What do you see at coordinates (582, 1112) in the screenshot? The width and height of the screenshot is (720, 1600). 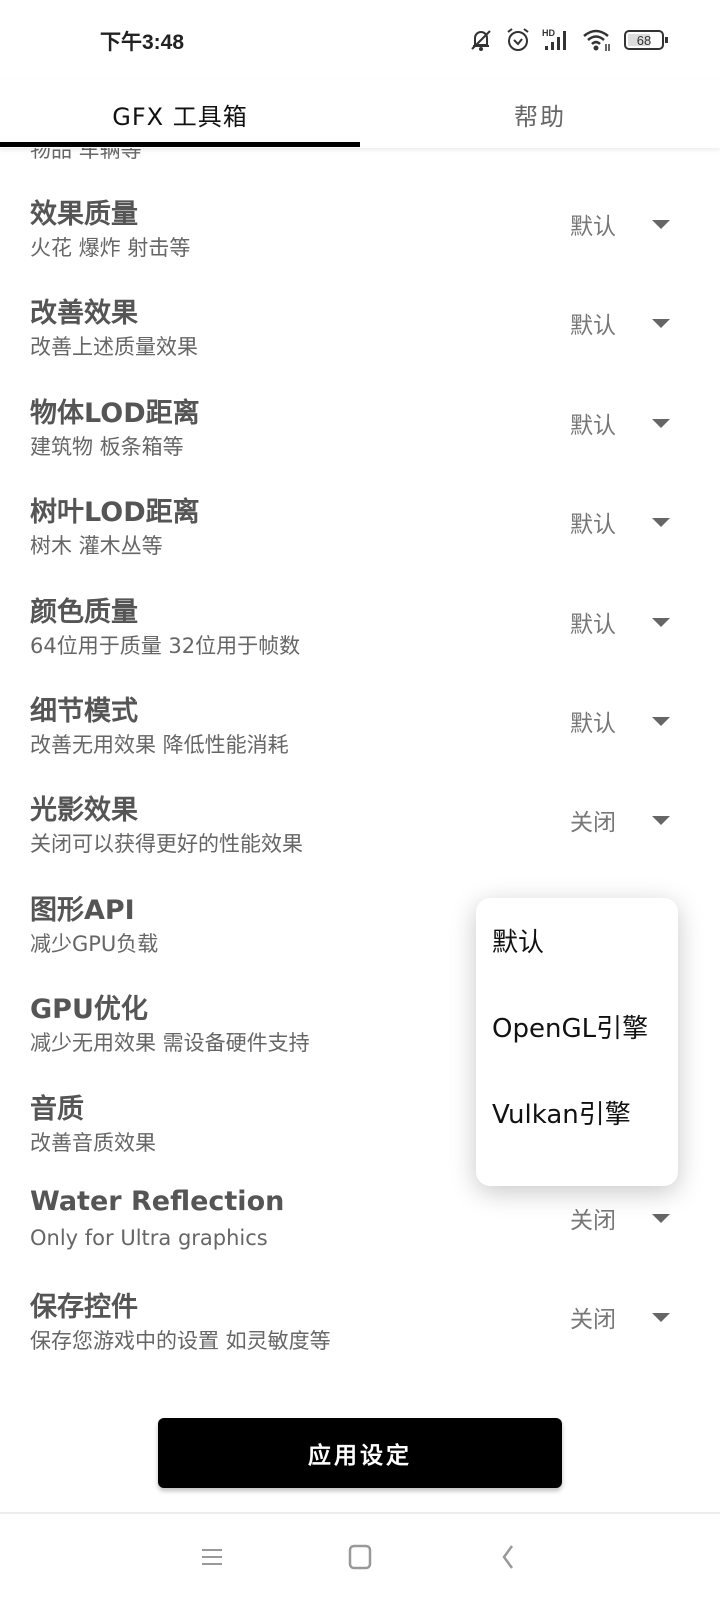 I see `dropdown-option-vulkan: Vulkan引擎` at bounding box center [582, 1112].